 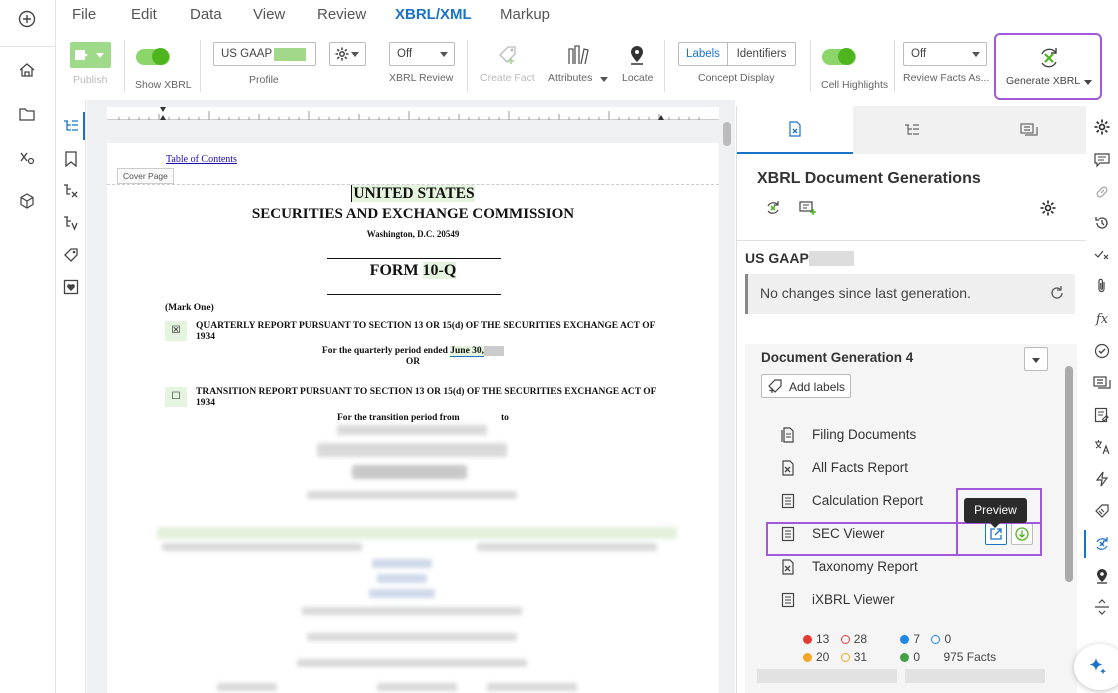 What do you see at coordinates (788, 435) in the screenshot?
I see `filing-documents-icon` at bounding box center [788, 435].